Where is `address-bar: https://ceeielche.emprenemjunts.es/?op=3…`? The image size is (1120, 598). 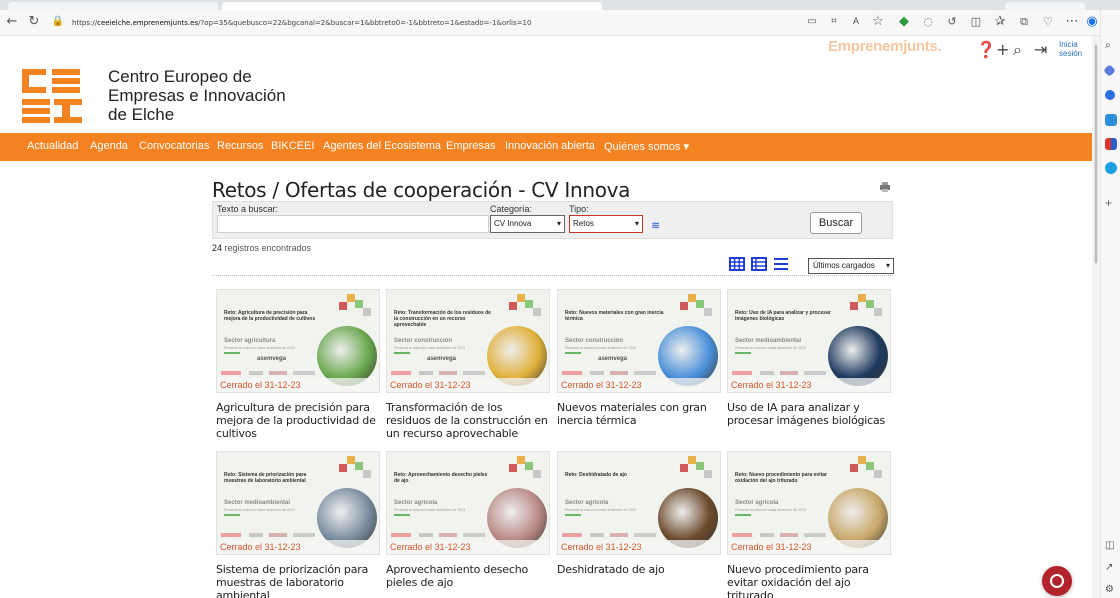 address-bar: https://ceeielche.emprenemjunts.es/?op=3… is located at coordinates (422, 23).